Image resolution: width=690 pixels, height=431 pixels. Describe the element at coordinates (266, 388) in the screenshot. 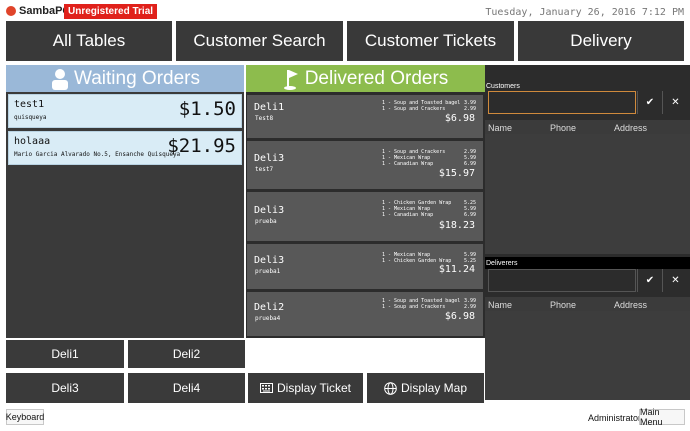

I see `keyboard-icon` at that location.